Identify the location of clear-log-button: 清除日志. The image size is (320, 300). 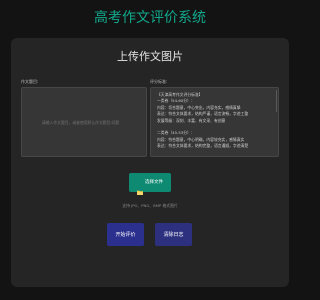
(173, 234).